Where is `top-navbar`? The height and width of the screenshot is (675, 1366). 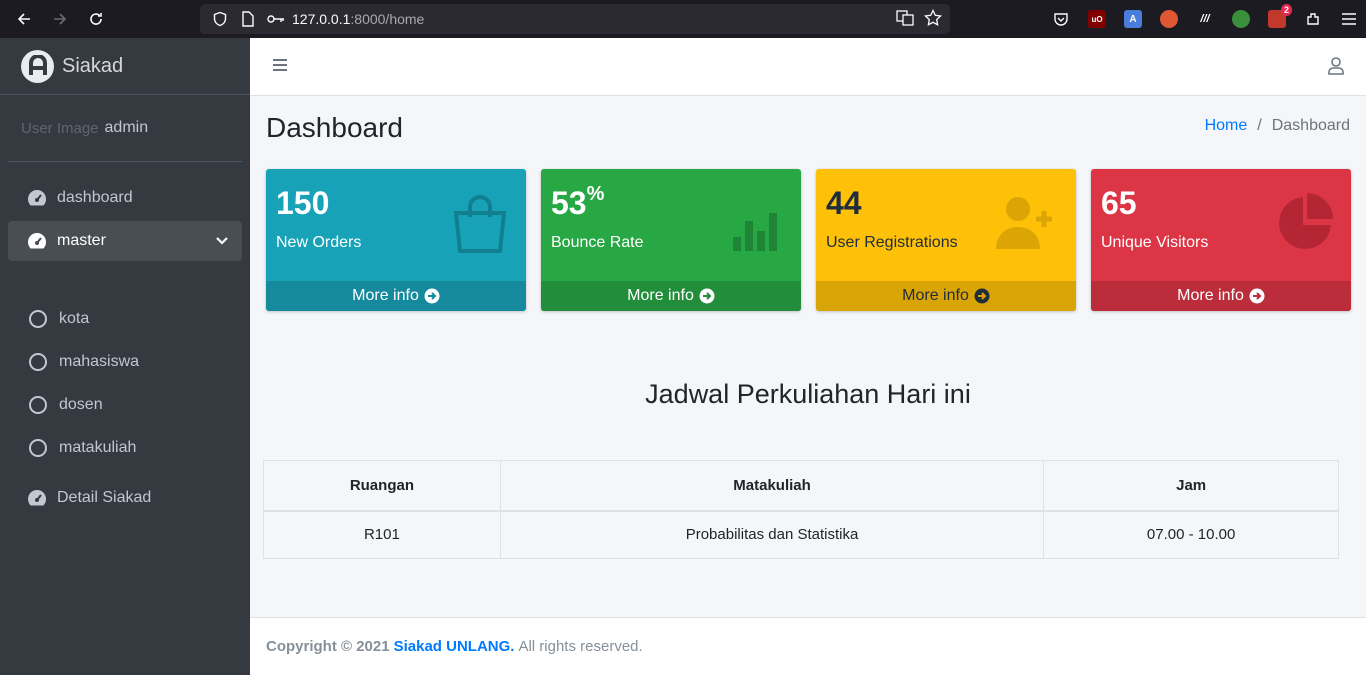 top-navbar is located at coordinates (808, 67).